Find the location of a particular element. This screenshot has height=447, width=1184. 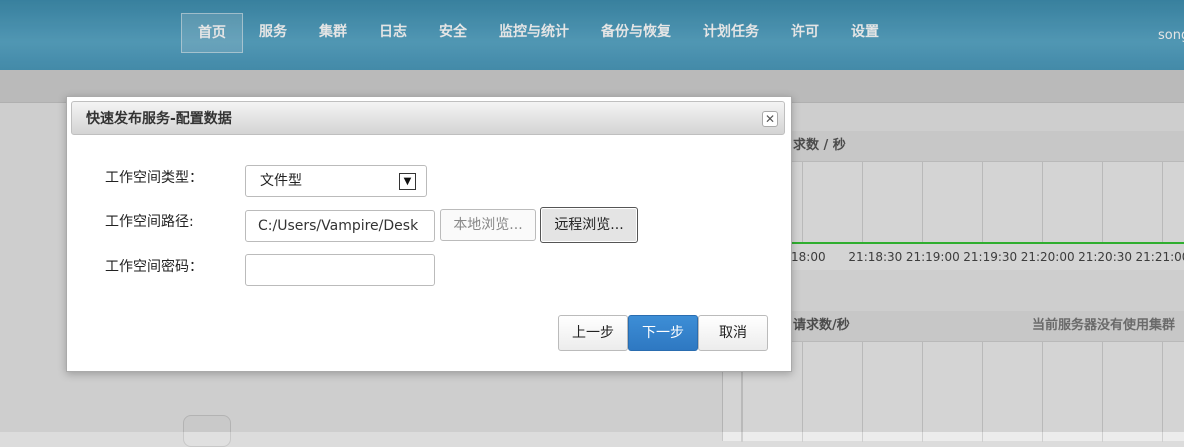

workspace-password-label: 工作空间密码： is located at coordinates (154, 267).